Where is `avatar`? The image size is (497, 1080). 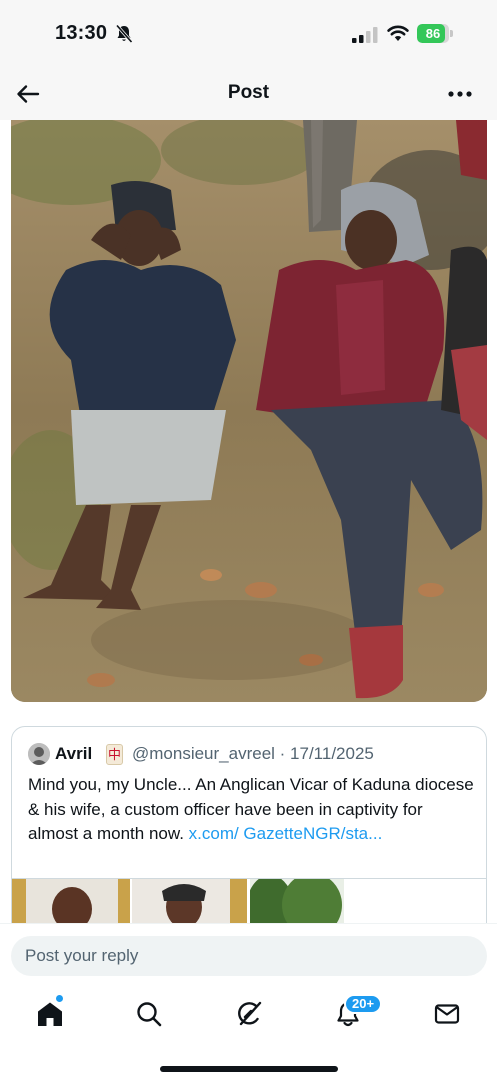
avatar is located at coordinates (39, 754).